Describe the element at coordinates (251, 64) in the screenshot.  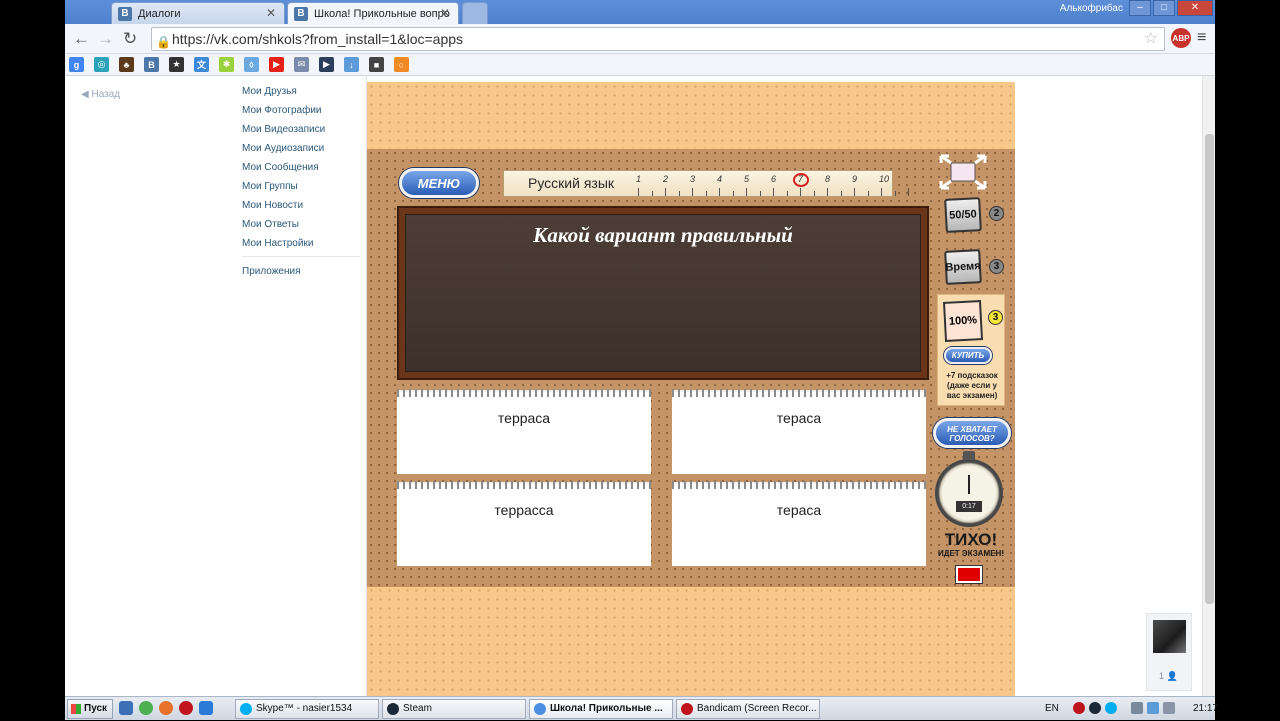
I see `bookmark-icon: ◊` at that location.